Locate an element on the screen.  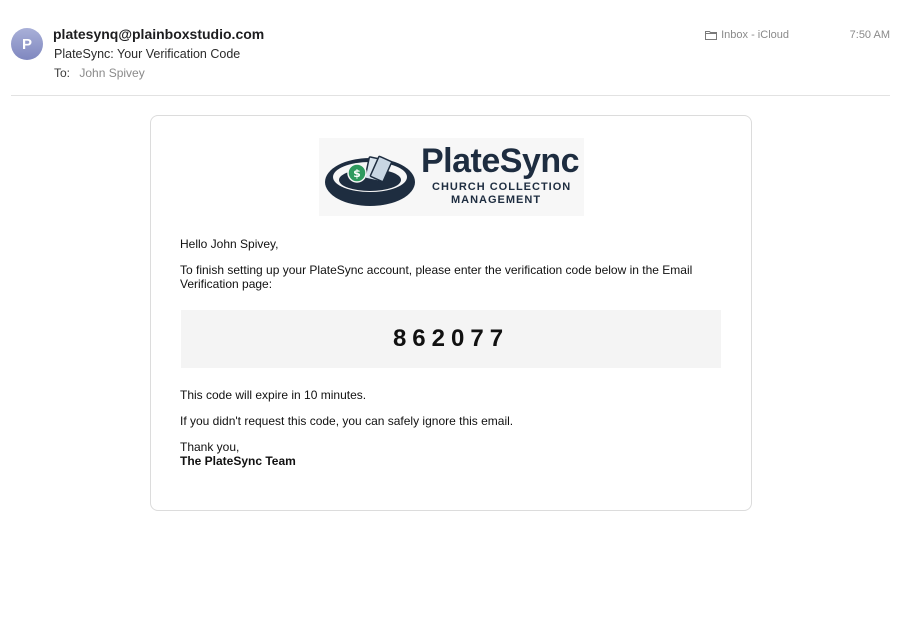
recipient-row: To: John Spivey is located at coordinates (99, 73).